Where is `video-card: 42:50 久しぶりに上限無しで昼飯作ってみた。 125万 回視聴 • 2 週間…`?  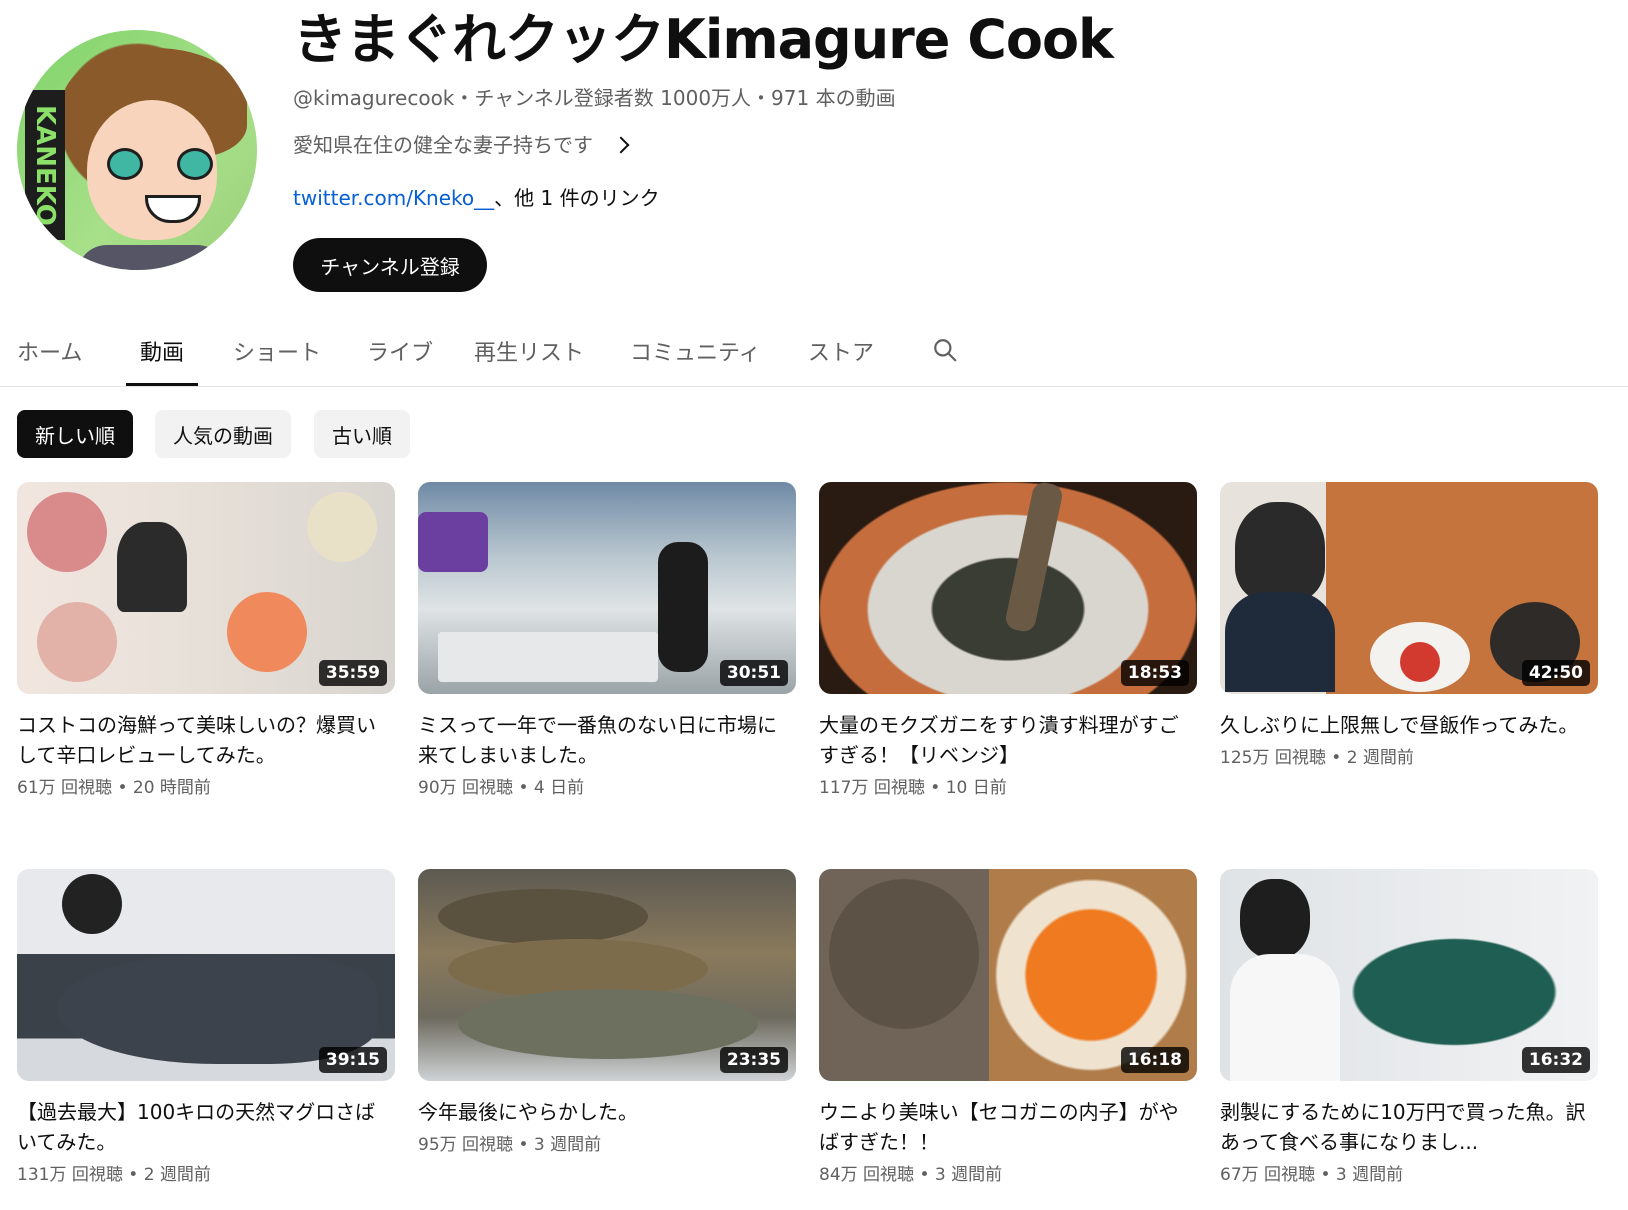
video-card: 42:50 久しぶりに上限無しで昼飯作ってみた。 125万 回視聴 • 2 週間… is located at coordinates (1409, 626).